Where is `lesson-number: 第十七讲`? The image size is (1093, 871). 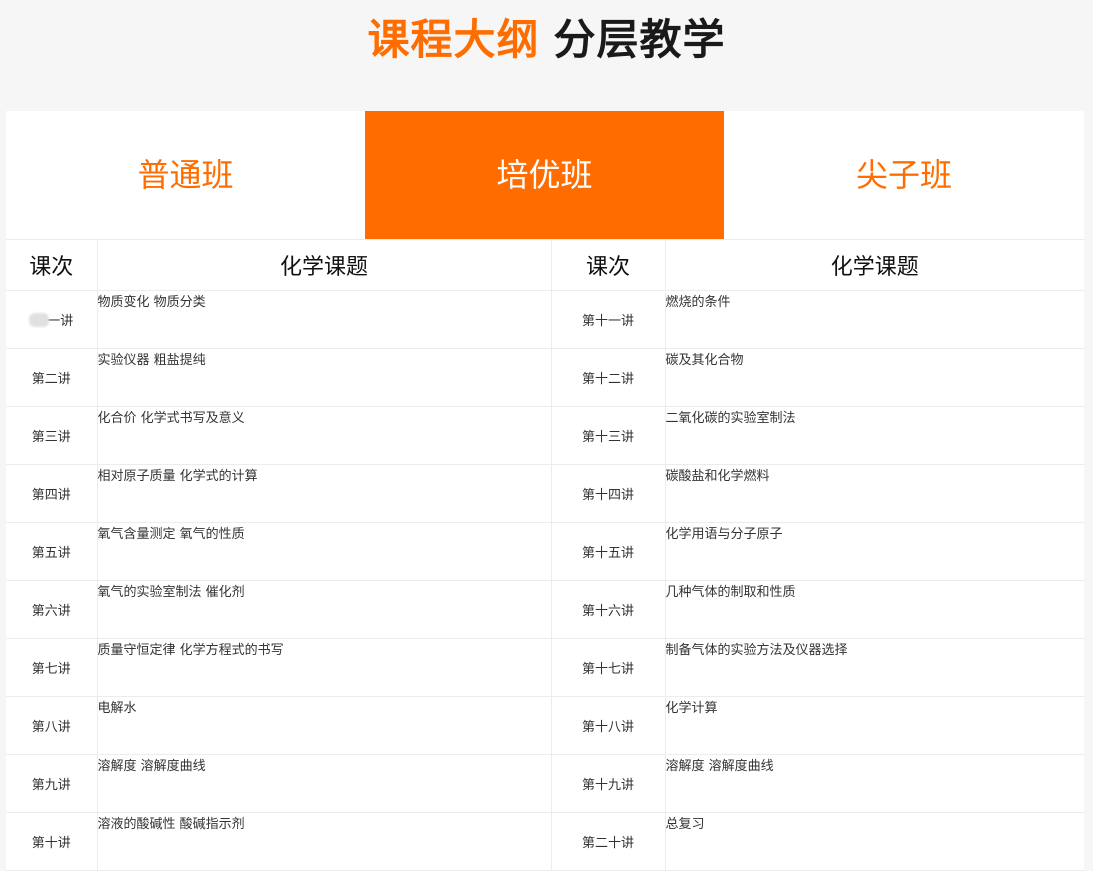
lesson-number: 第十七讲 is located at coordinates (608, 667).